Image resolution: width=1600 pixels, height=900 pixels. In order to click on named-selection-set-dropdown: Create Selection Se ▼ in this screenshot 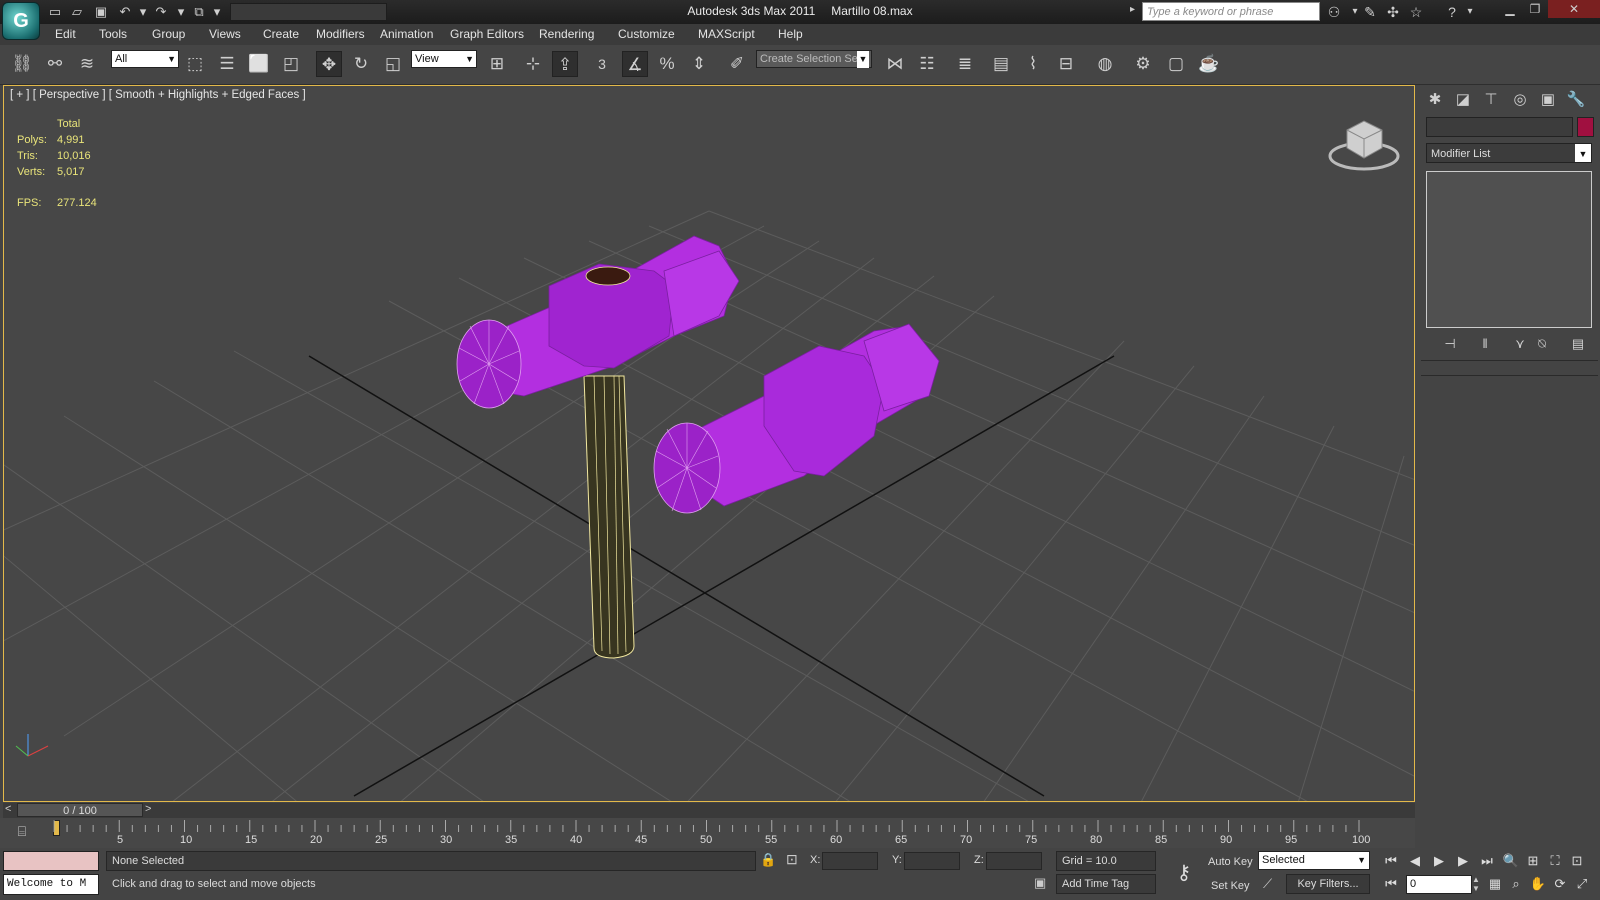, I will do `click(814, 59)`.